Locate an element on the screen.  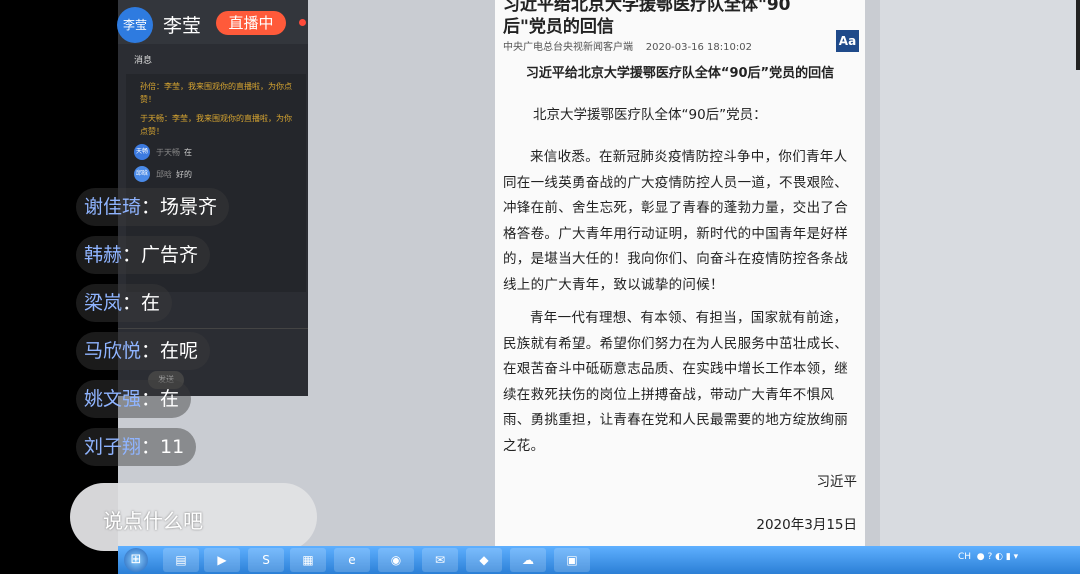
user-message: 天畅 于天畅 在 is located at coordinates (216, 152).